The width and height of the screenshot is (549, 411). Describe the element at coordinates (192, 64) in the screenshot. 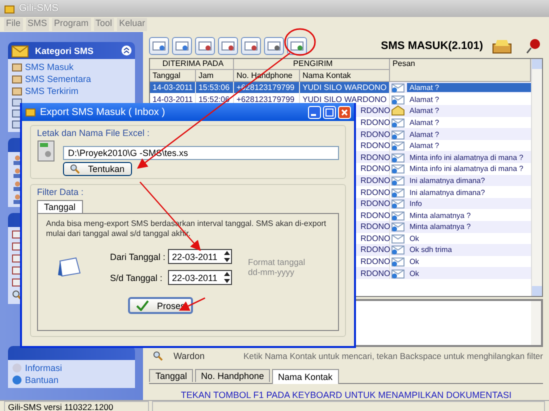

I see `column-group-header: DITERIMA PADA` at that location.